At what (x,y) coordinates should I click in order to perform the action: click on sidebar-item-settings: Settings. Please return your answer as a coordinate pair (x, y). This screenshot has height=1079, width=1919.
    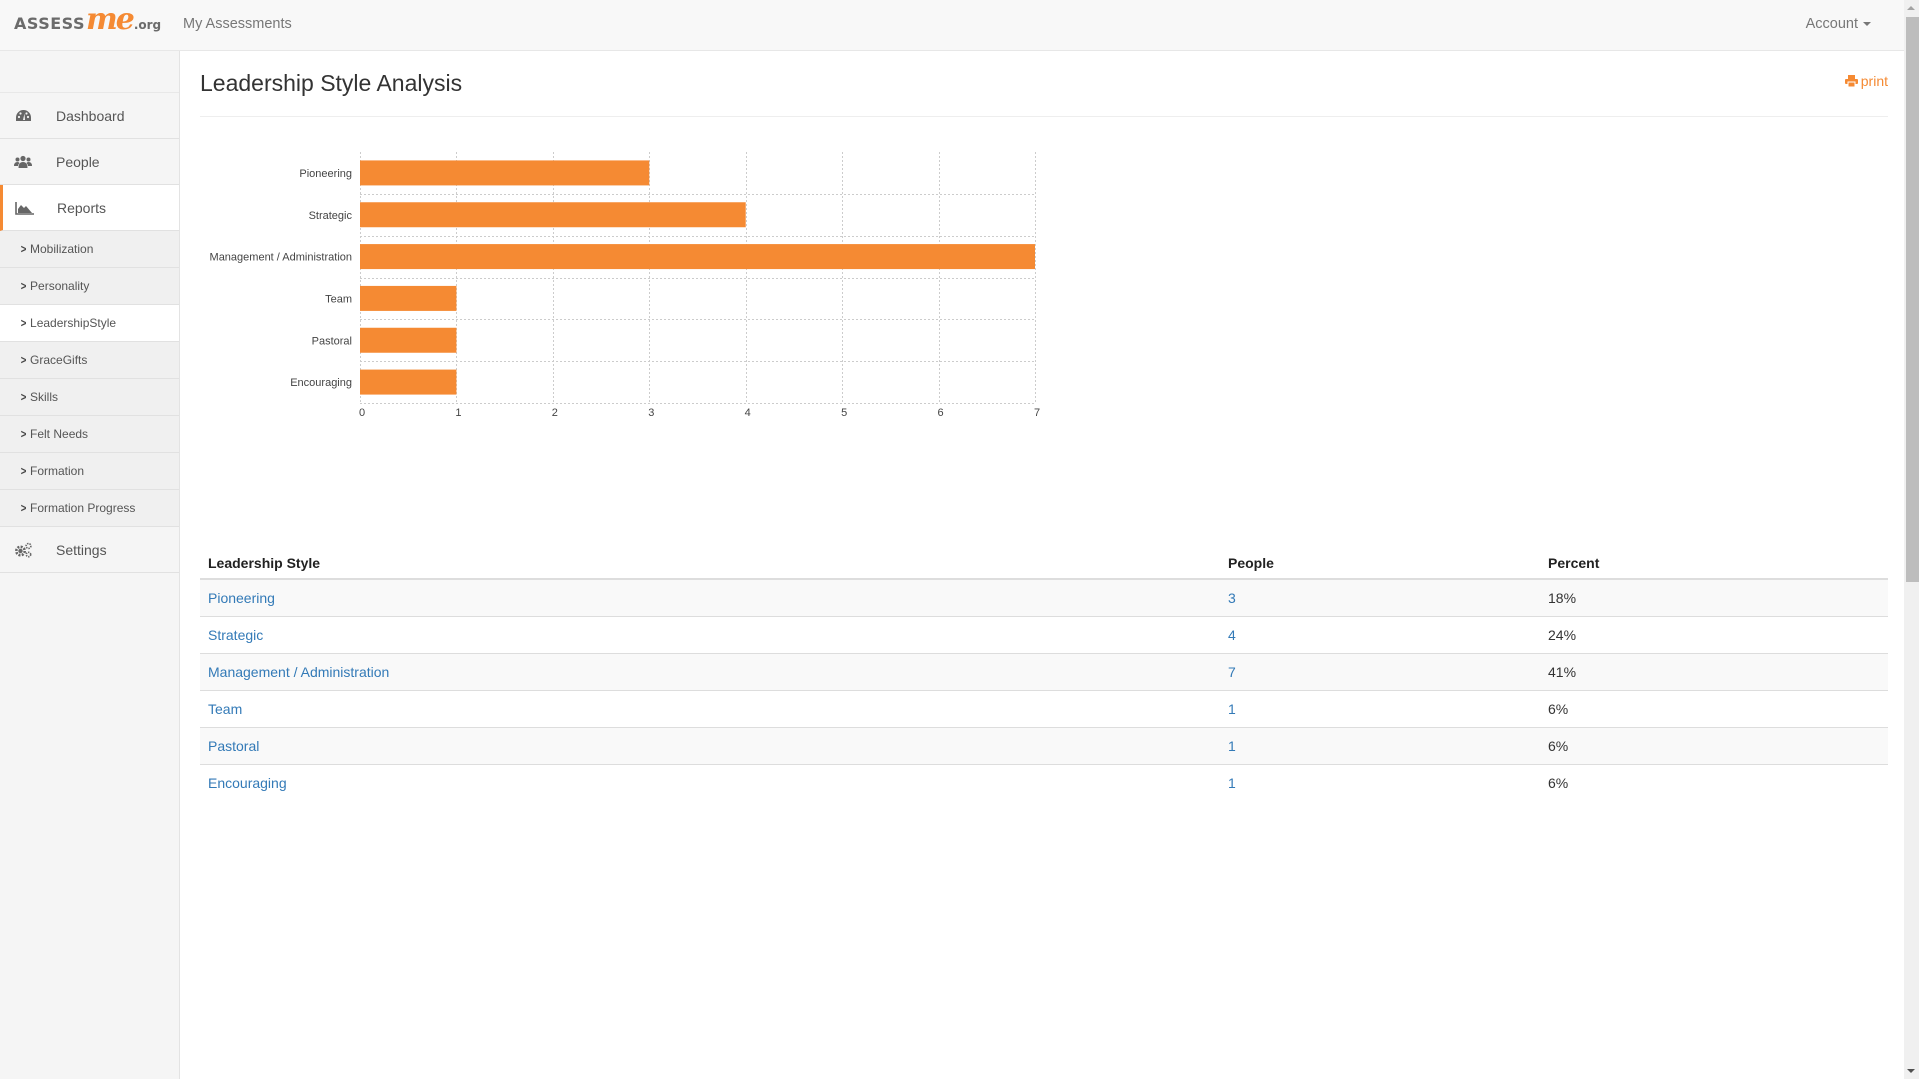
    Looking at the image, I should click on (89, 550).